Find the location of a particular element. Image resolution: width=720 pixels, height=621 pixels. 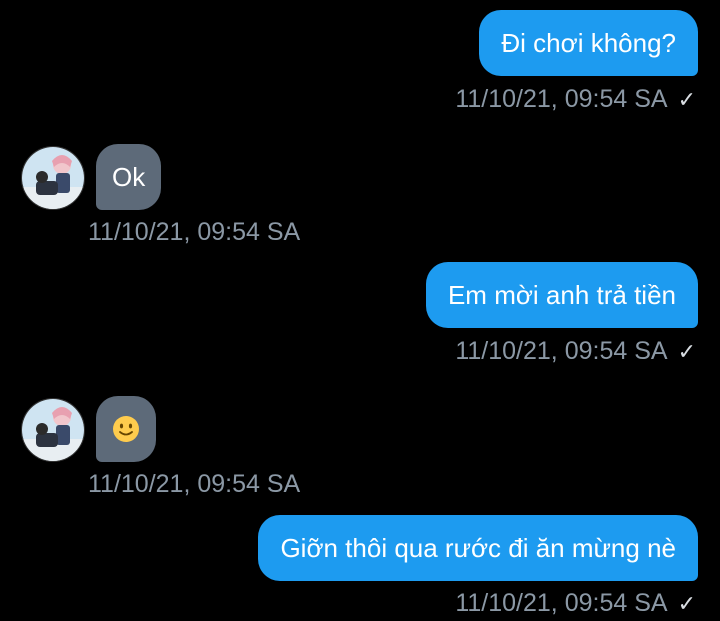

incoming-message-bubble: Ok is located at coordinates (129, 177).